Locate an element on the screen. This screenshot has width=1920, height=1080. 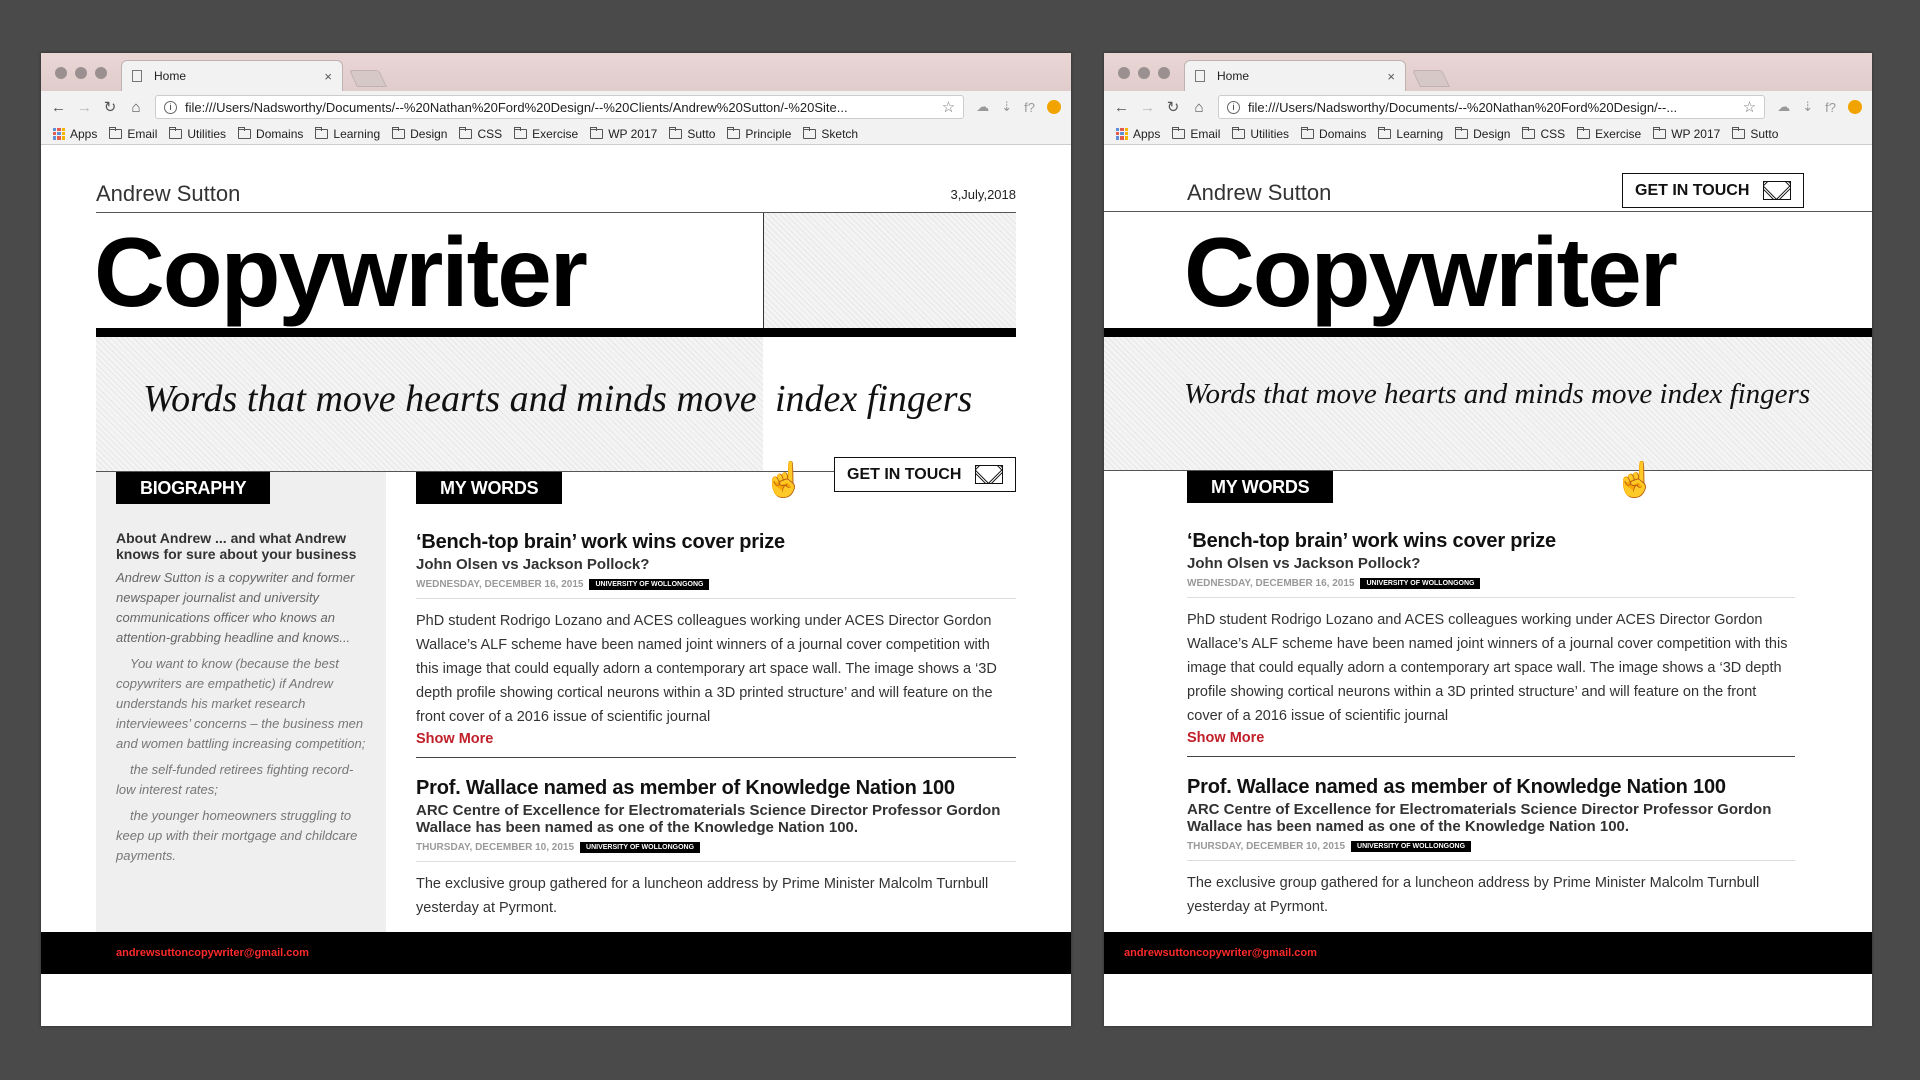
apps-grid-icon is located at coordinates (59, 133).